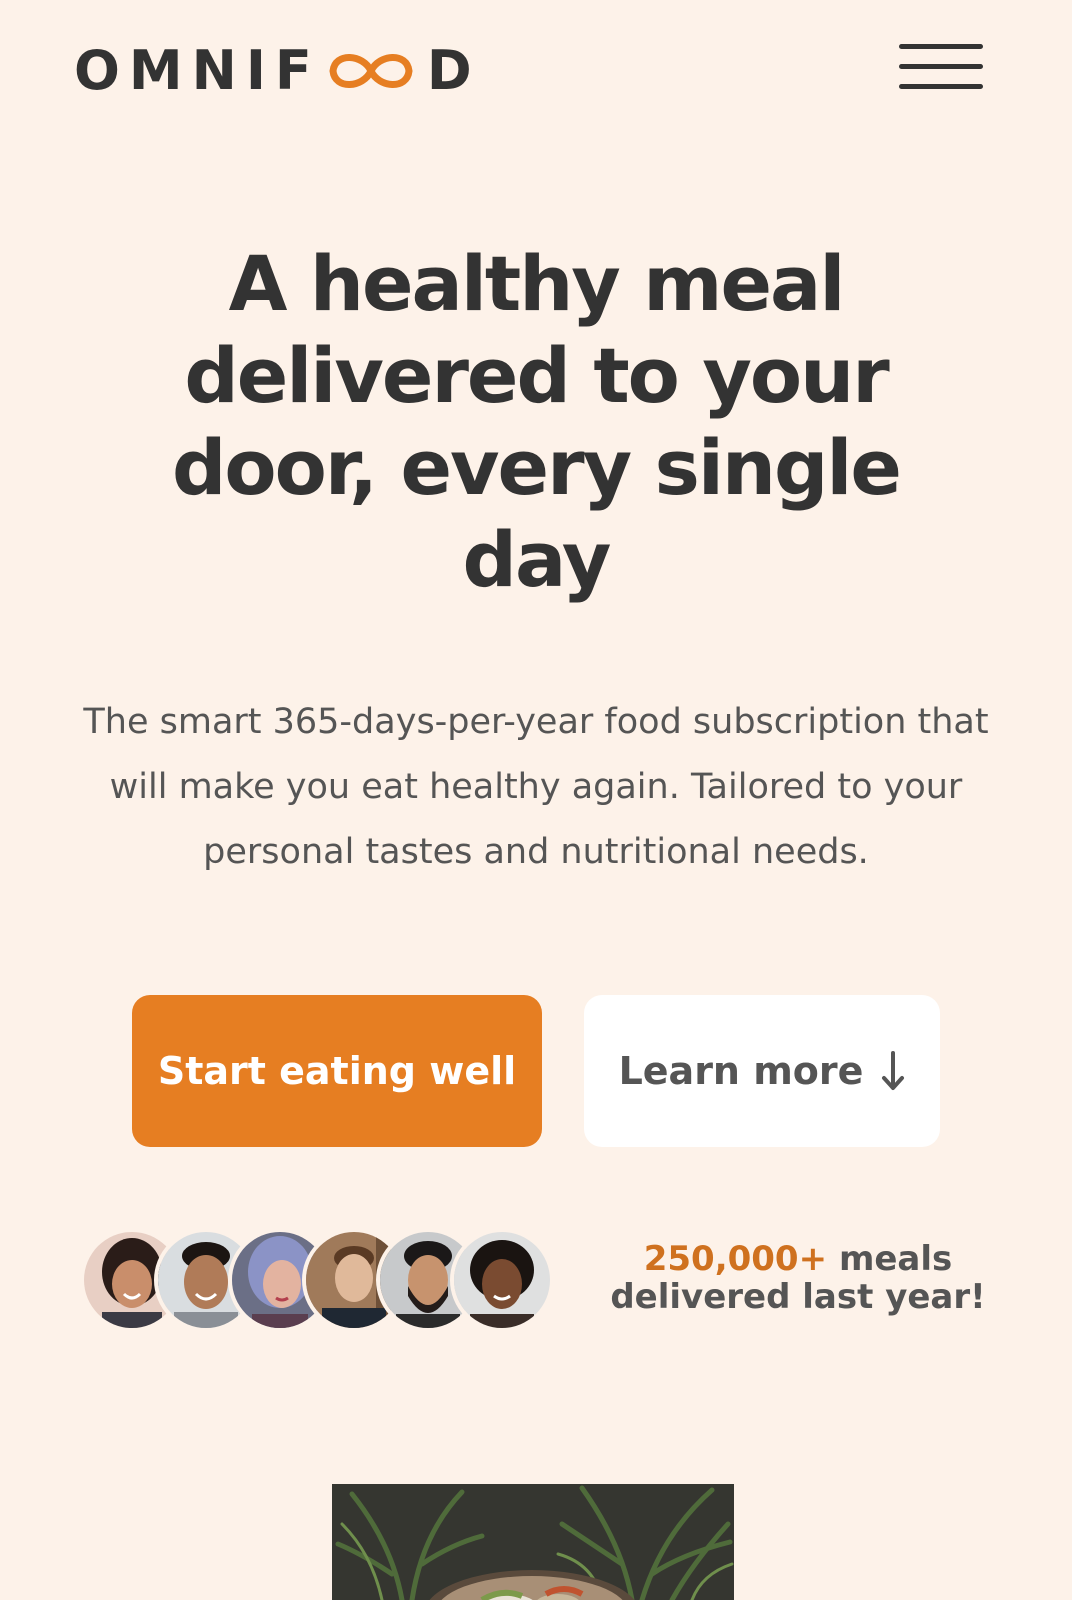 The height and width of the screenshot is (1600, 1072). I want to click on site-header: OMNIF D, so click(536, 70).